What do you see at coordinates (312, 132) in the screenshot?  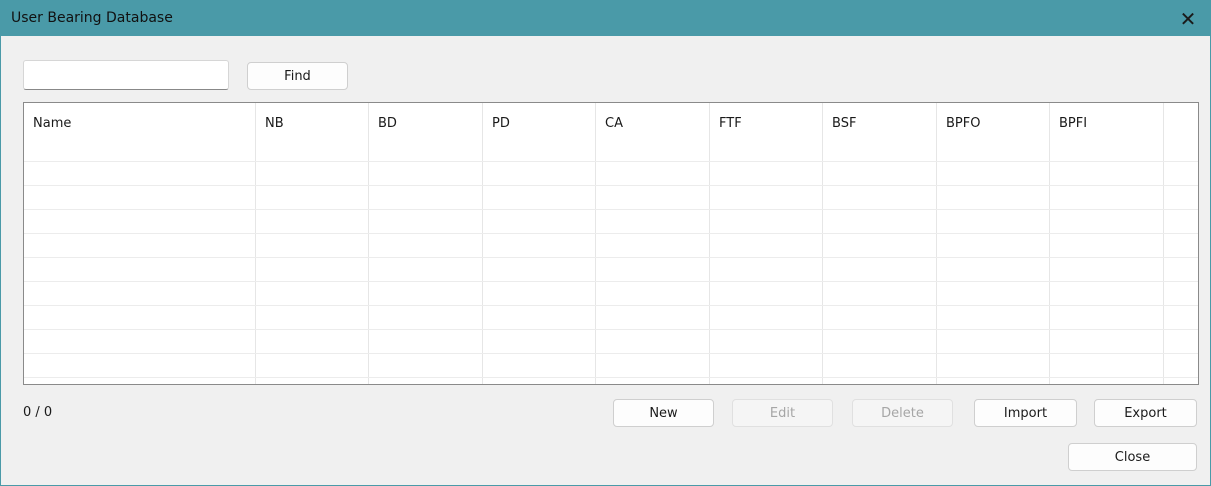 I see `header-nb: NB` at bounding box center [312, 132].